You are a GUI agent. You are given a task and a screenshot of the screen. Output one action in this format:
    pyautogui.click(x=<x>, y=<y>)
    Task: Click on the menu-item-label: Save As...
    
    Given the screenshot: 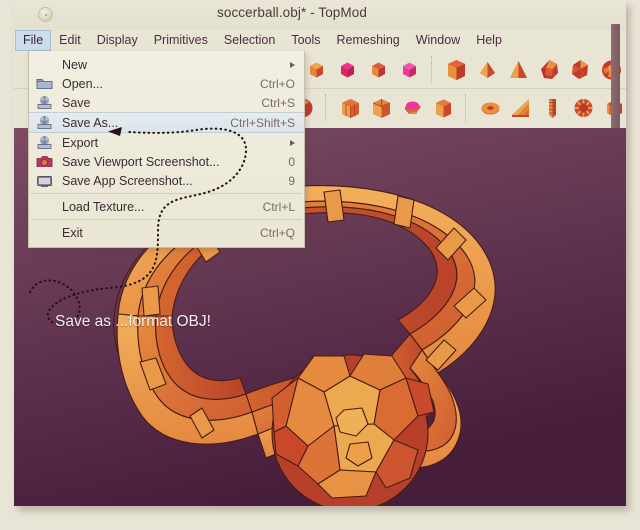 What is the action you would take?
    pyautogui.click(x=90, y=122)
    